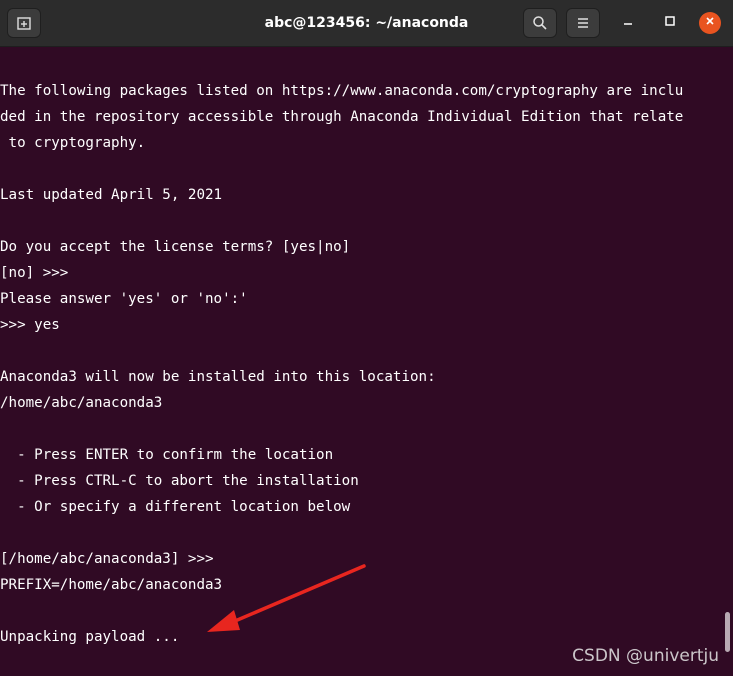 The height and width of the screenshot is (676, 733). I want to click on hamburger-menu-icon, so click(583, 23).